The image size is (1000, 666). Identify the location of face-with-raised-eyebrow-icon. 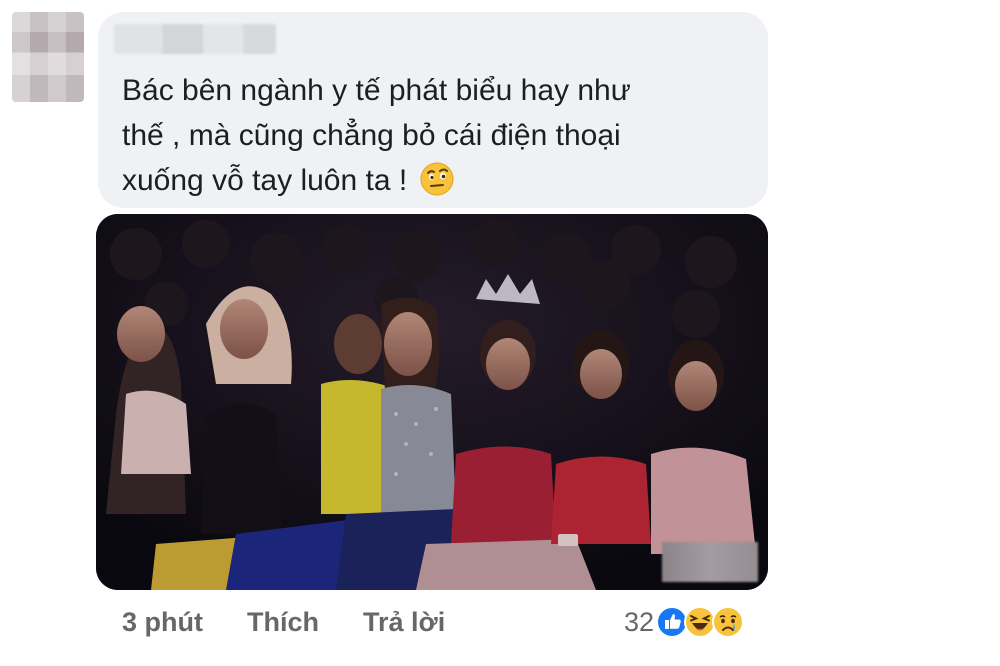
(437, 179).